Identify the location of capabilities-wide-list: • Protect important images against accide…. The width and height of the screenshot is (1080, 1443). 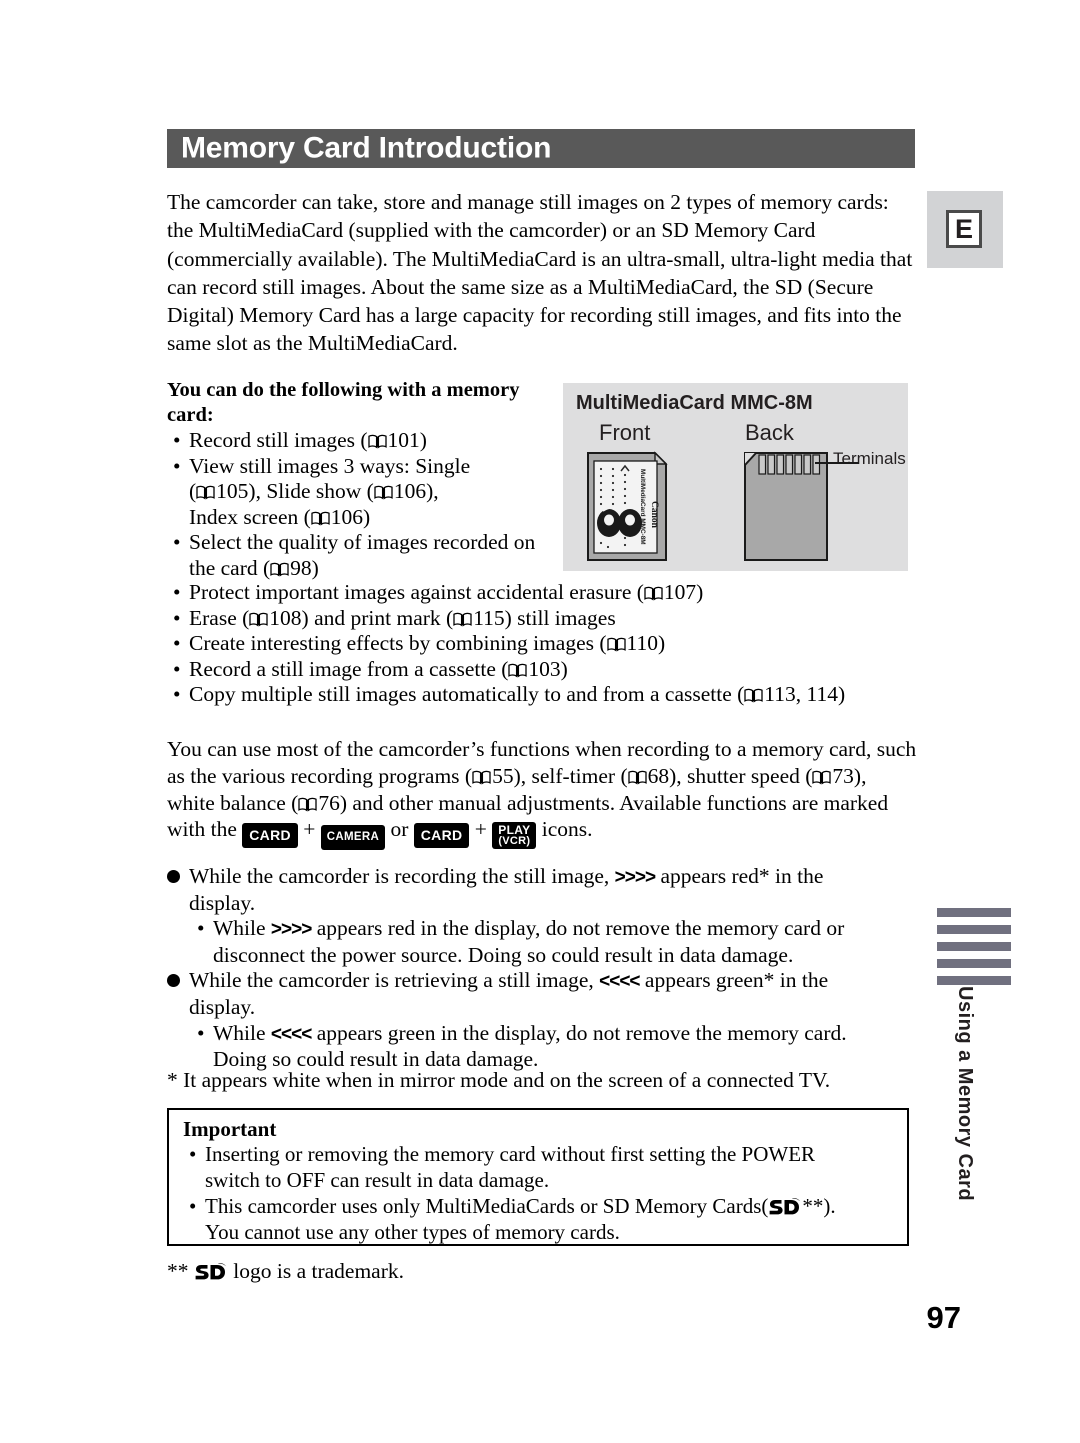
(547, 644).